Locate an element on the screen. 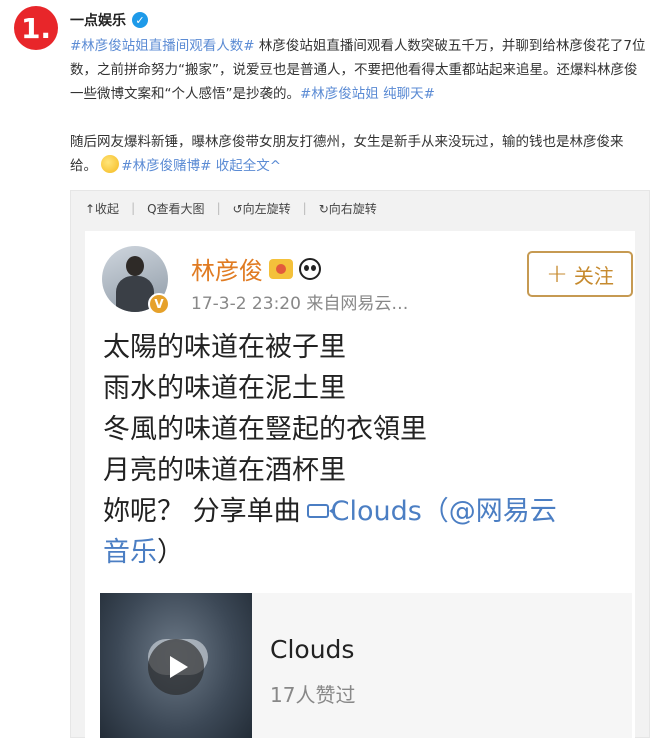 Image resolution: width=662 pixels, height=738 pixels. rank-number: 1. is located at coordinates (36, 28).